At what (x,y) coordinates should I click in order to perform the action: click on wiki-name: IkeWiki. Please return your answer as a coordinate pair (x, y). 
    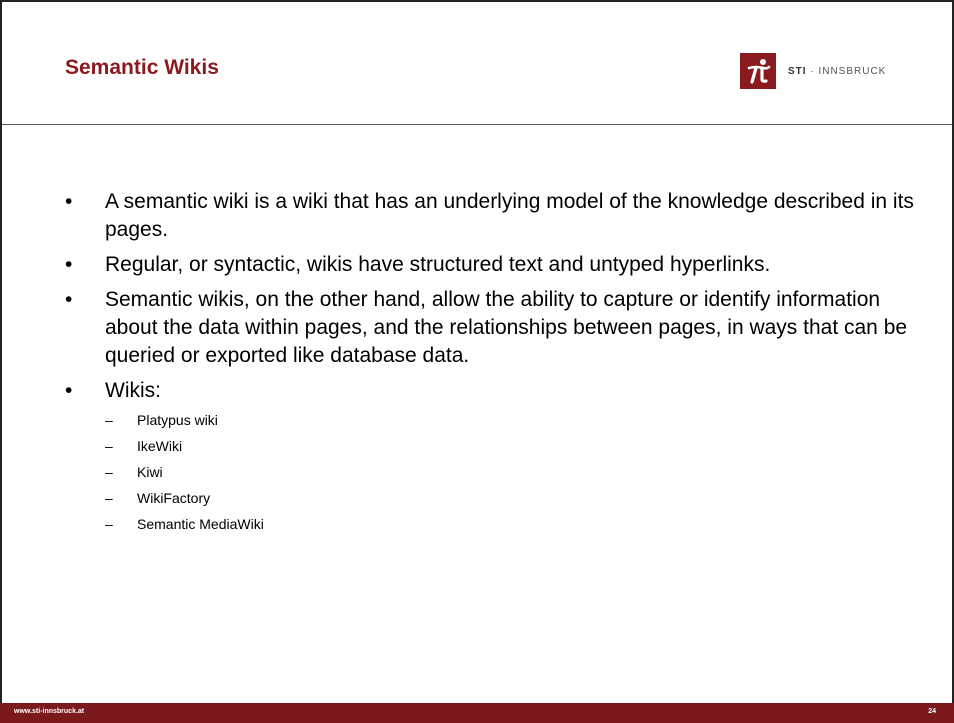
    Looking at the image, I should click on (160, 446).